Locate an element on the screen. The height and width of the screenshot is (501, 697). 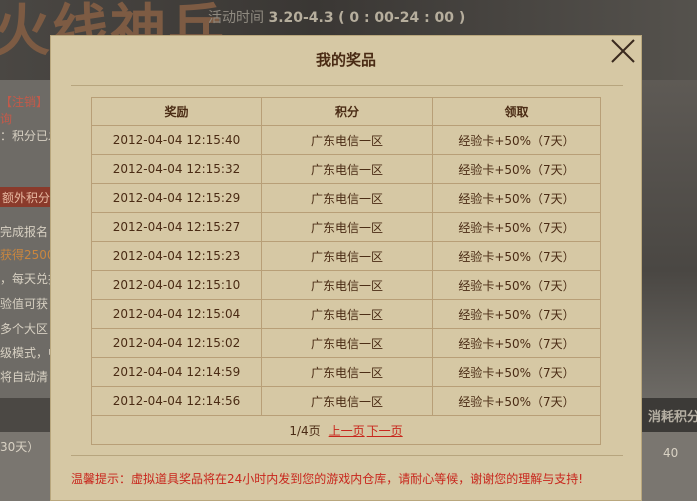
consume-points-header: 消耗积分 is located at coordinates (668, 415).